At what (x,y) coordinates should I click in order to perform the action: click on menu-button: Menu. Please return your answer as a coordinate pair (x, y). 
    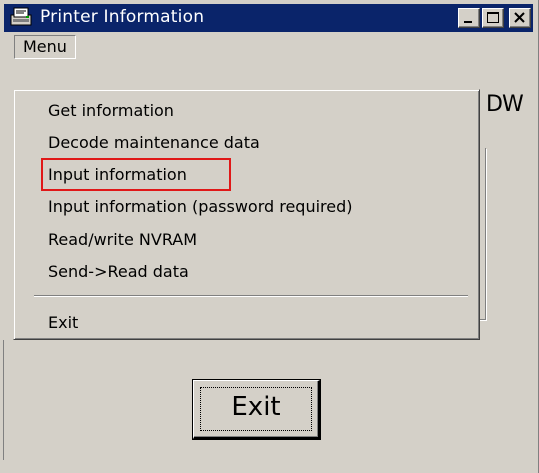
    Looking at the image, I should click on (45, 47).